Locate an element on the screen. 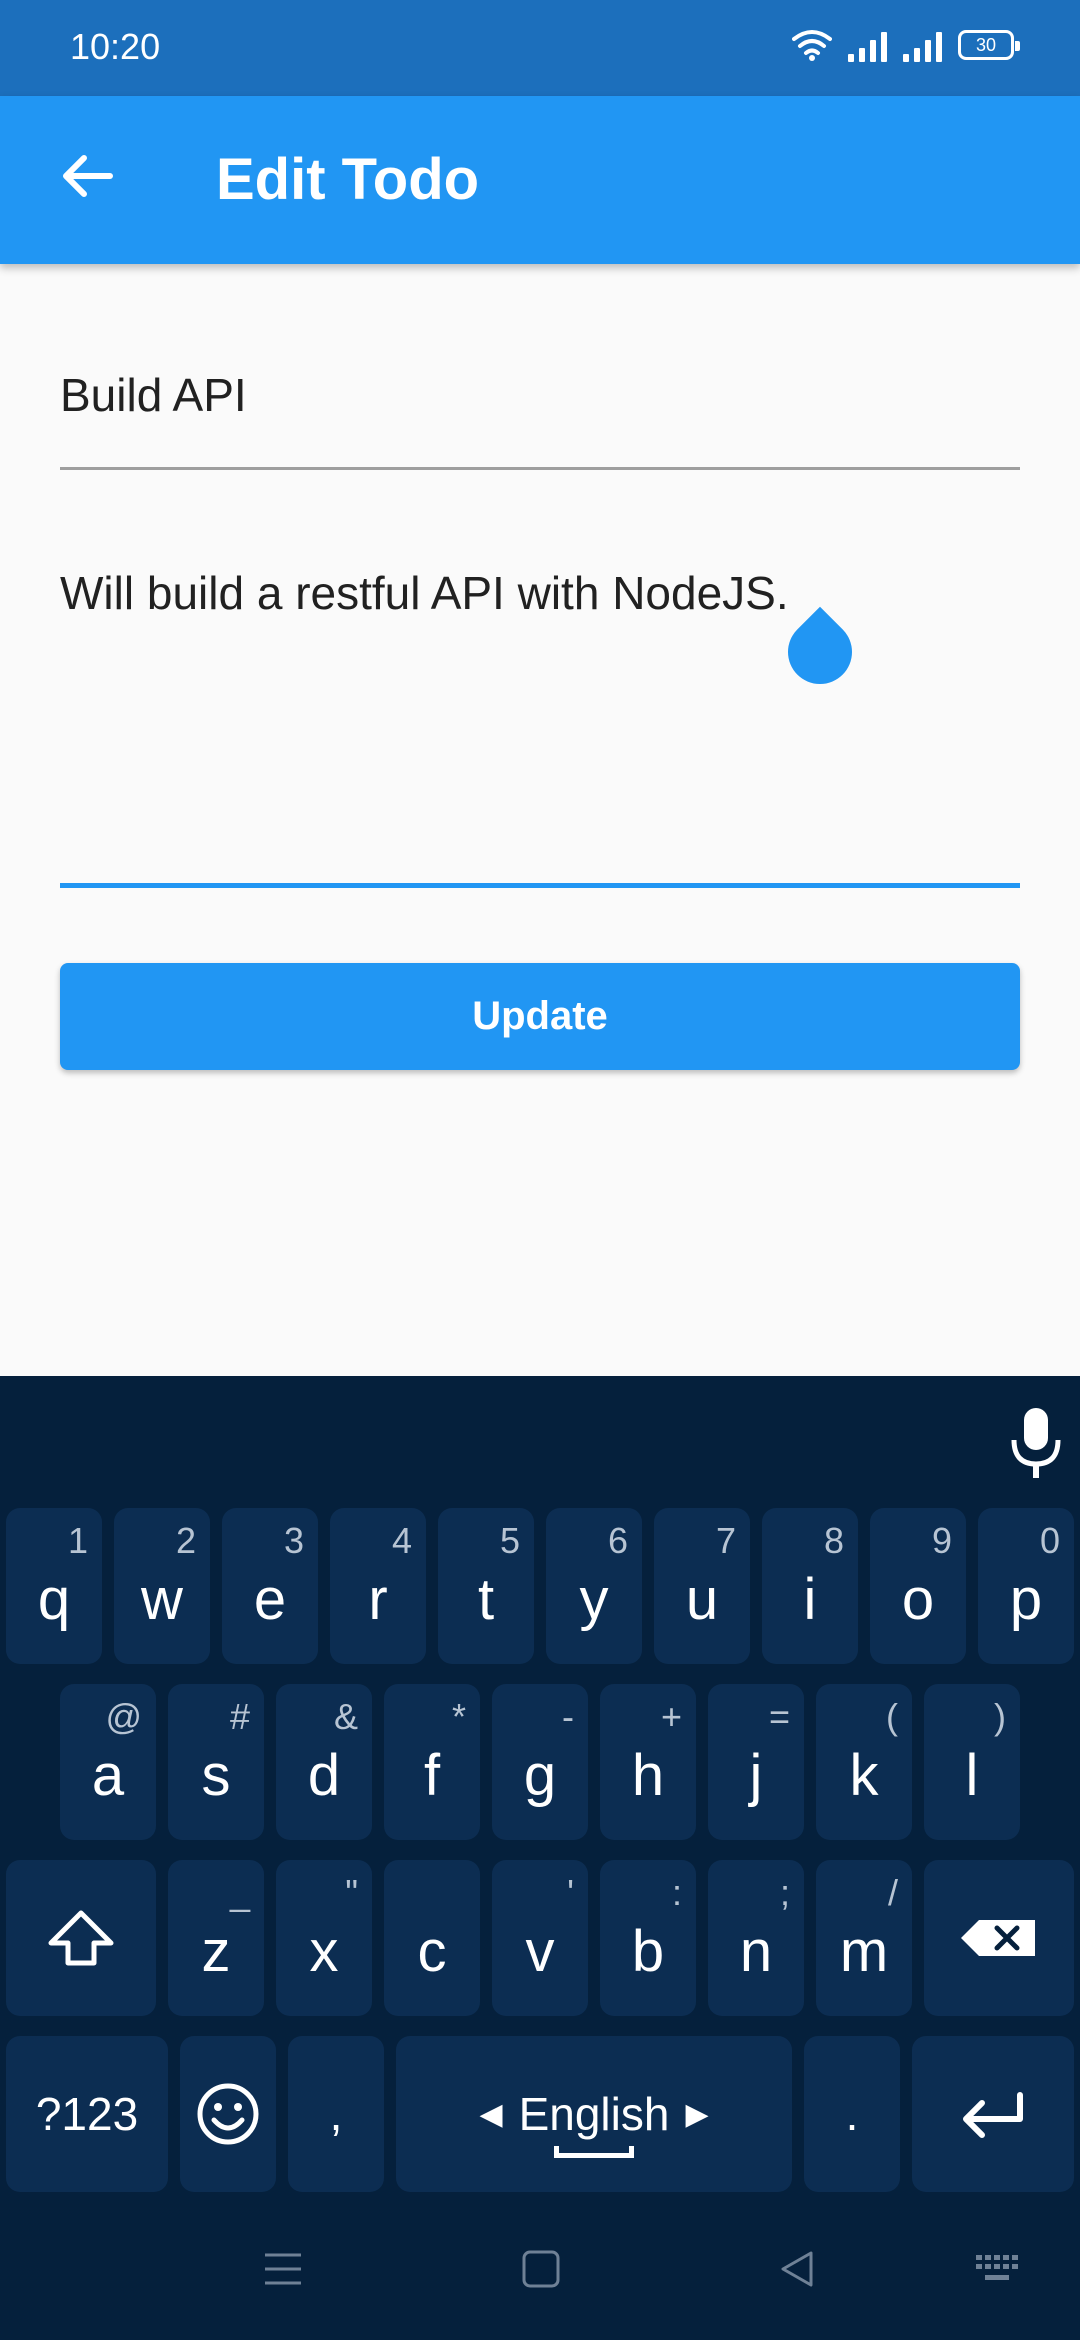 Image resolution: width=1080 pixels, height=2340 pixels. key-alt: 5 is located at coordinates (509, 1540).